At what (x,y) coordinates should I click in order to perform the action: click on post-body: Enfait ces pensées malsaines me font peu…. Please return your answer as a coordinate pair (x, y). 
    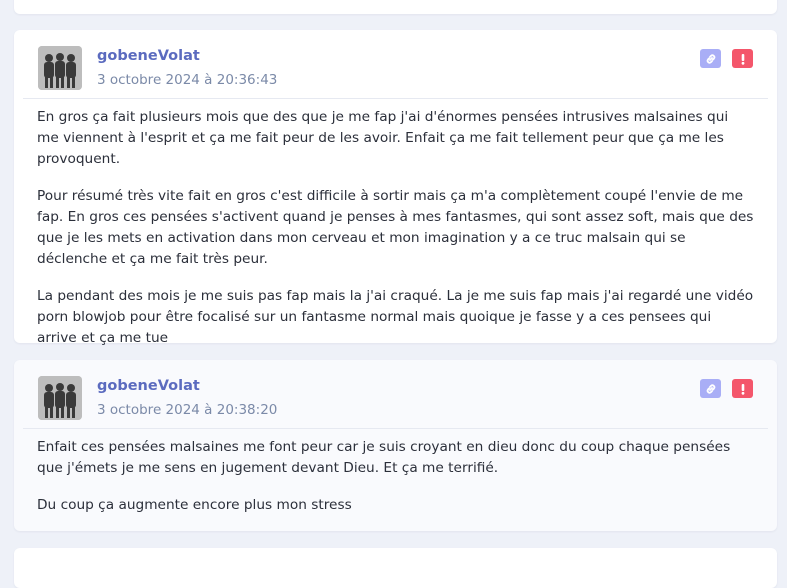
    Looking at the image, I should click on (395, 472).